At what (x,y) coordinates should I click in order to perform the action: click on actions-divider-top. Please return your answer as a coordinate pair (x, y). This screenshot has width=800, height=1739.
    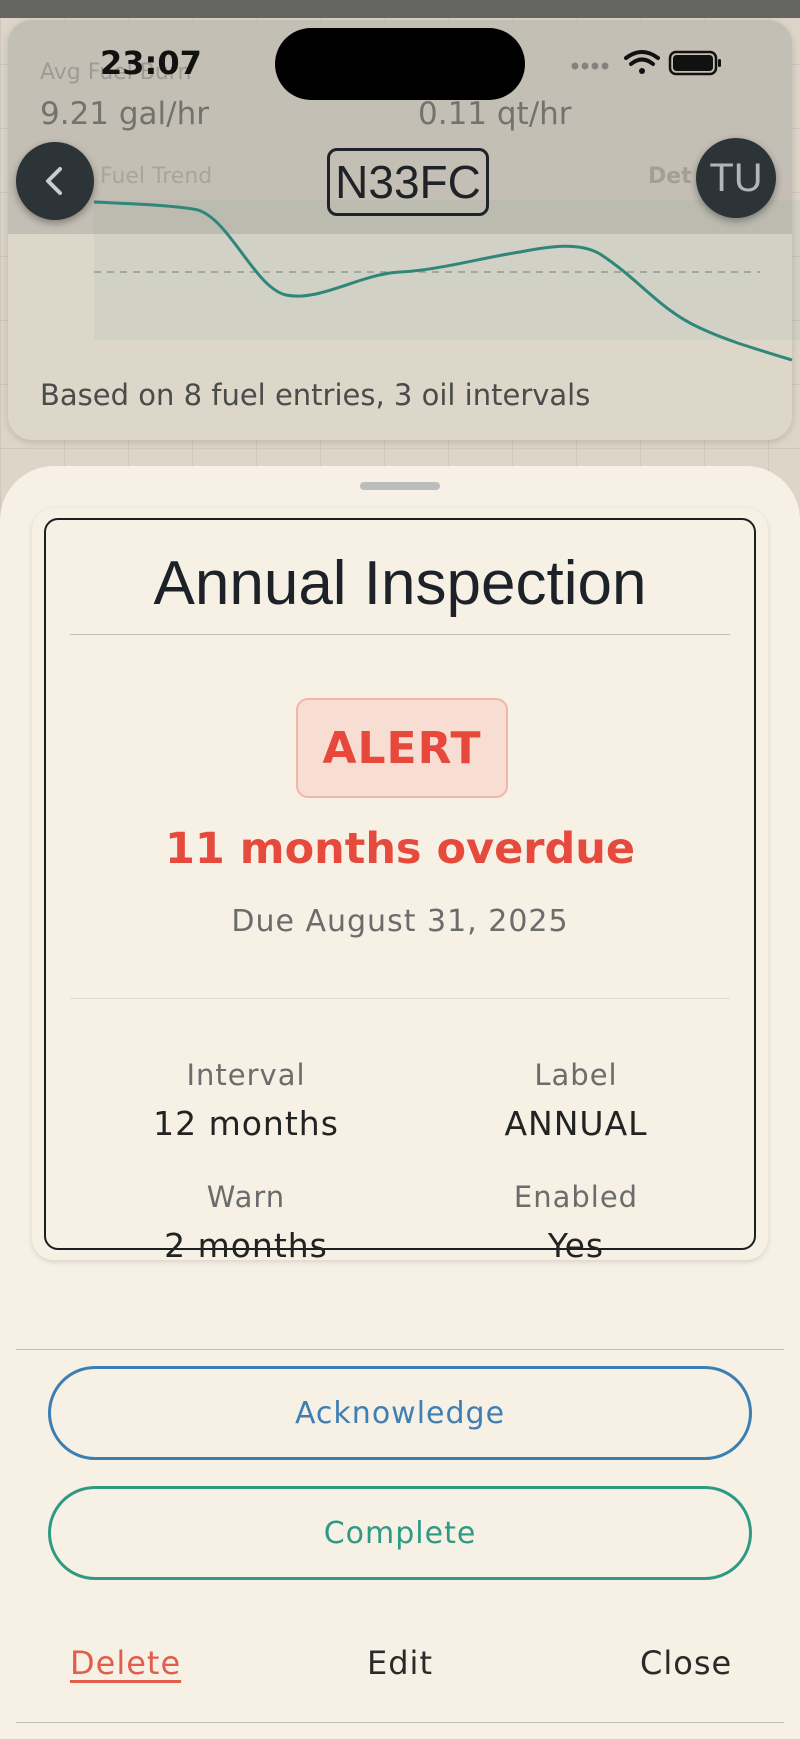
    Looking at the image, I should click on (400, 1349).